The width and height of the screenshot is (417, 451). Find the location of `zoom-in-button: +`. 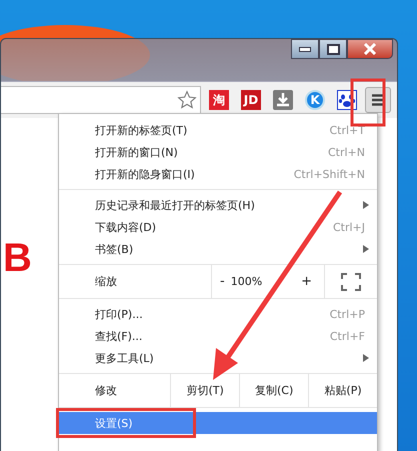

zoom-in-button: + is located at coordinates (306, 281).